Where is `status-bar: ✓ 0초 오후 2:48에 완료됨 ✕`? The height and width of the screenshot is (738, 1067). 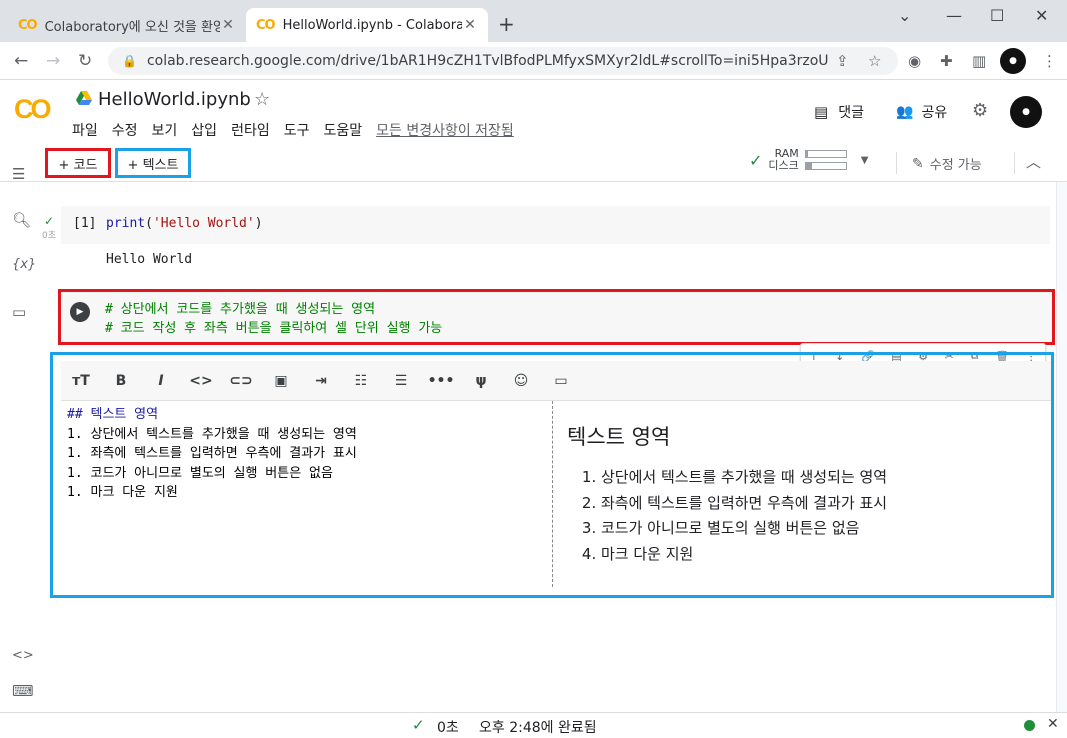
status-bar: ✓ 0초 오후 2:48에 완료됨 ✕ is located at coordinates (533, 725).